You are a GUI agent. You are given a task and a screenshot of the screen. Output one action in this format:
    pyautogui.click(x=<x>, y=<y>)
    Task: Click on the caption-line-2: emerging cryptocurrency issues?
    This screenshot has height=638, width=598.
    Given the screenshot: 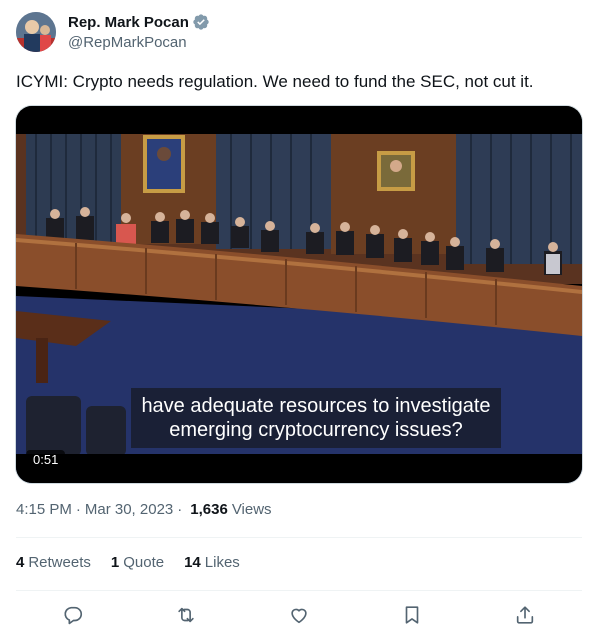 What is the action you would take?
    pyautogui.click(x=316, y=430)
    